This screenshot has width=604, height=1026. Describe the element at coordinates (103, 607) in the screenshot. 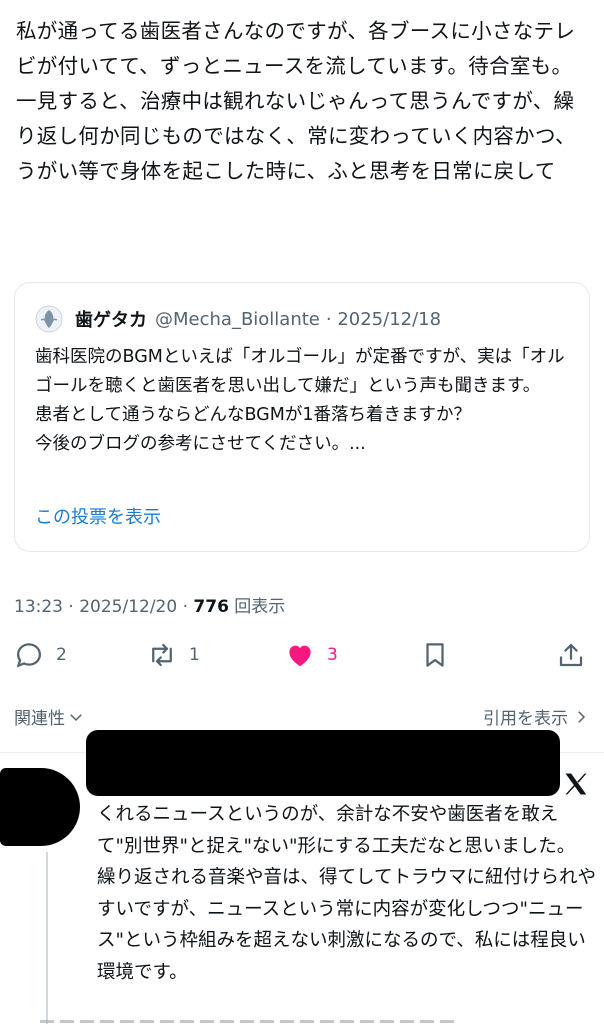

I see `post-timestamp: 13:23 · 2025/12/20 ·` at that location.